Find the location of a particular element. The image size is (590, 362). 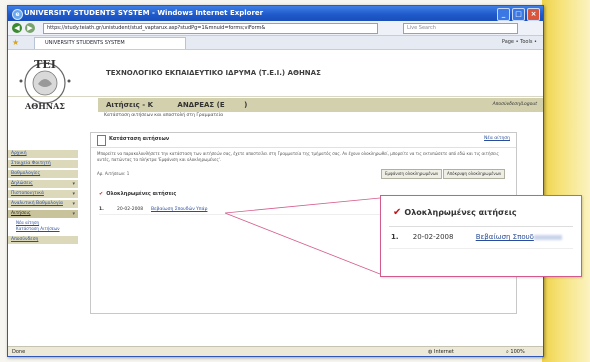

status-text: Done is located at coordinates (19, 352).